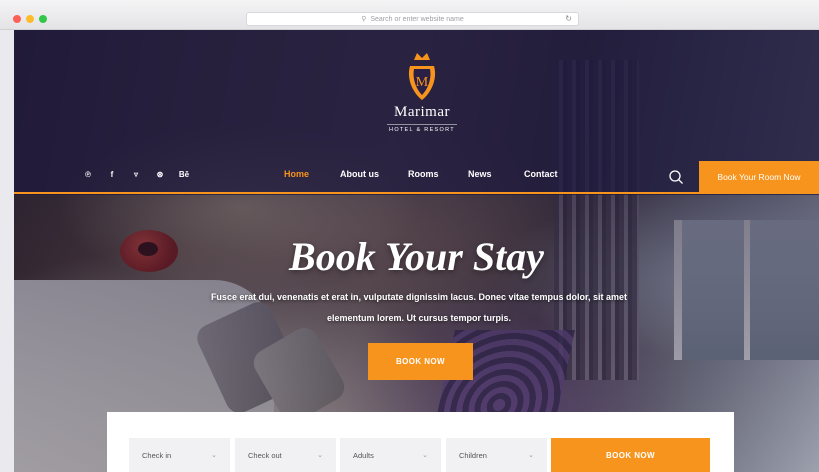 Image resolution: width=819 pixels, height=472 pixels. Describe the element at coordinates (17, 19) in the screenshot. I see `close-window-button` at that location.